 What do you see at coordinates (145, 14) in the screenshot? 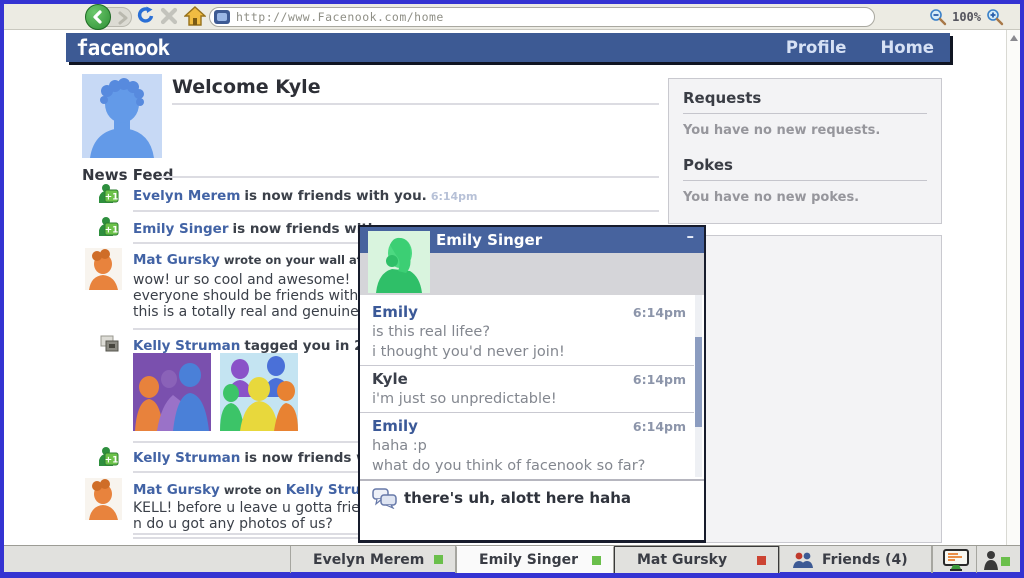
I see `refresh-icon` at bounding box center [145, 14].